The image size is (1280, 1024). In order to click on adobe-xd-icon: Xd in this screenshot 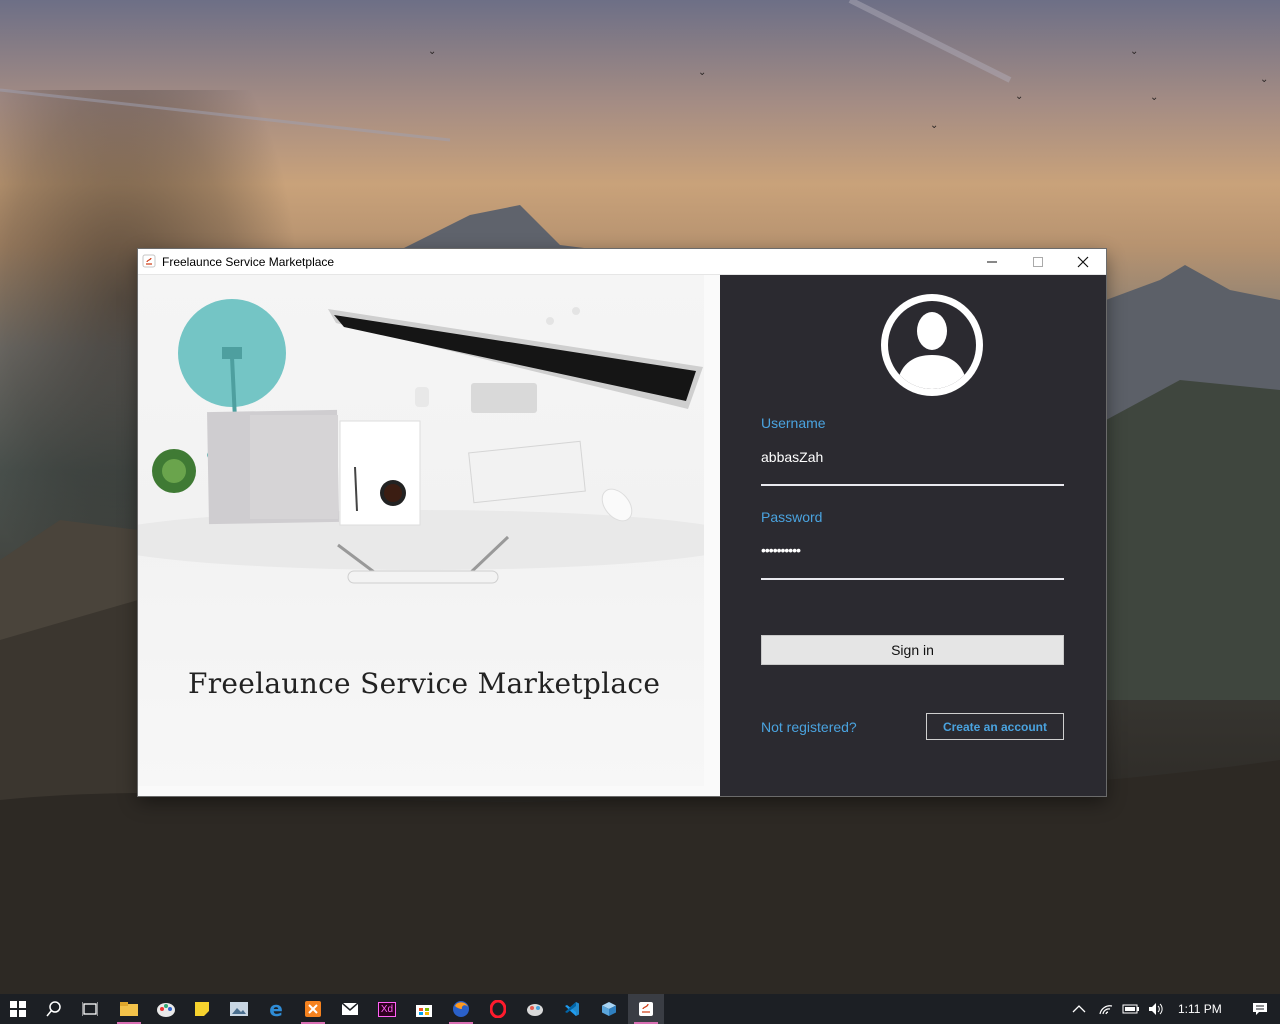, I will do `click(387, 1009)`.